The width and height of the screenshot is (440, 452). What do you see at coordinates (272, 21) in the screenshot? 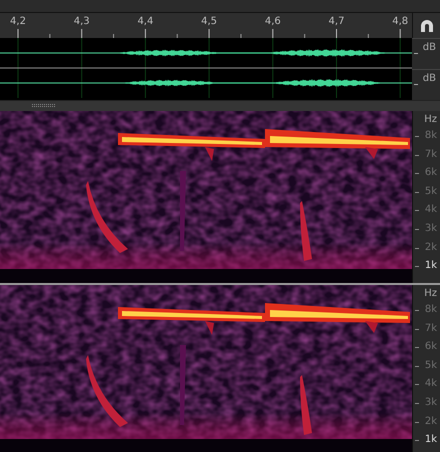
I see `time-label: 4,6` at bounding box center [272, 21].